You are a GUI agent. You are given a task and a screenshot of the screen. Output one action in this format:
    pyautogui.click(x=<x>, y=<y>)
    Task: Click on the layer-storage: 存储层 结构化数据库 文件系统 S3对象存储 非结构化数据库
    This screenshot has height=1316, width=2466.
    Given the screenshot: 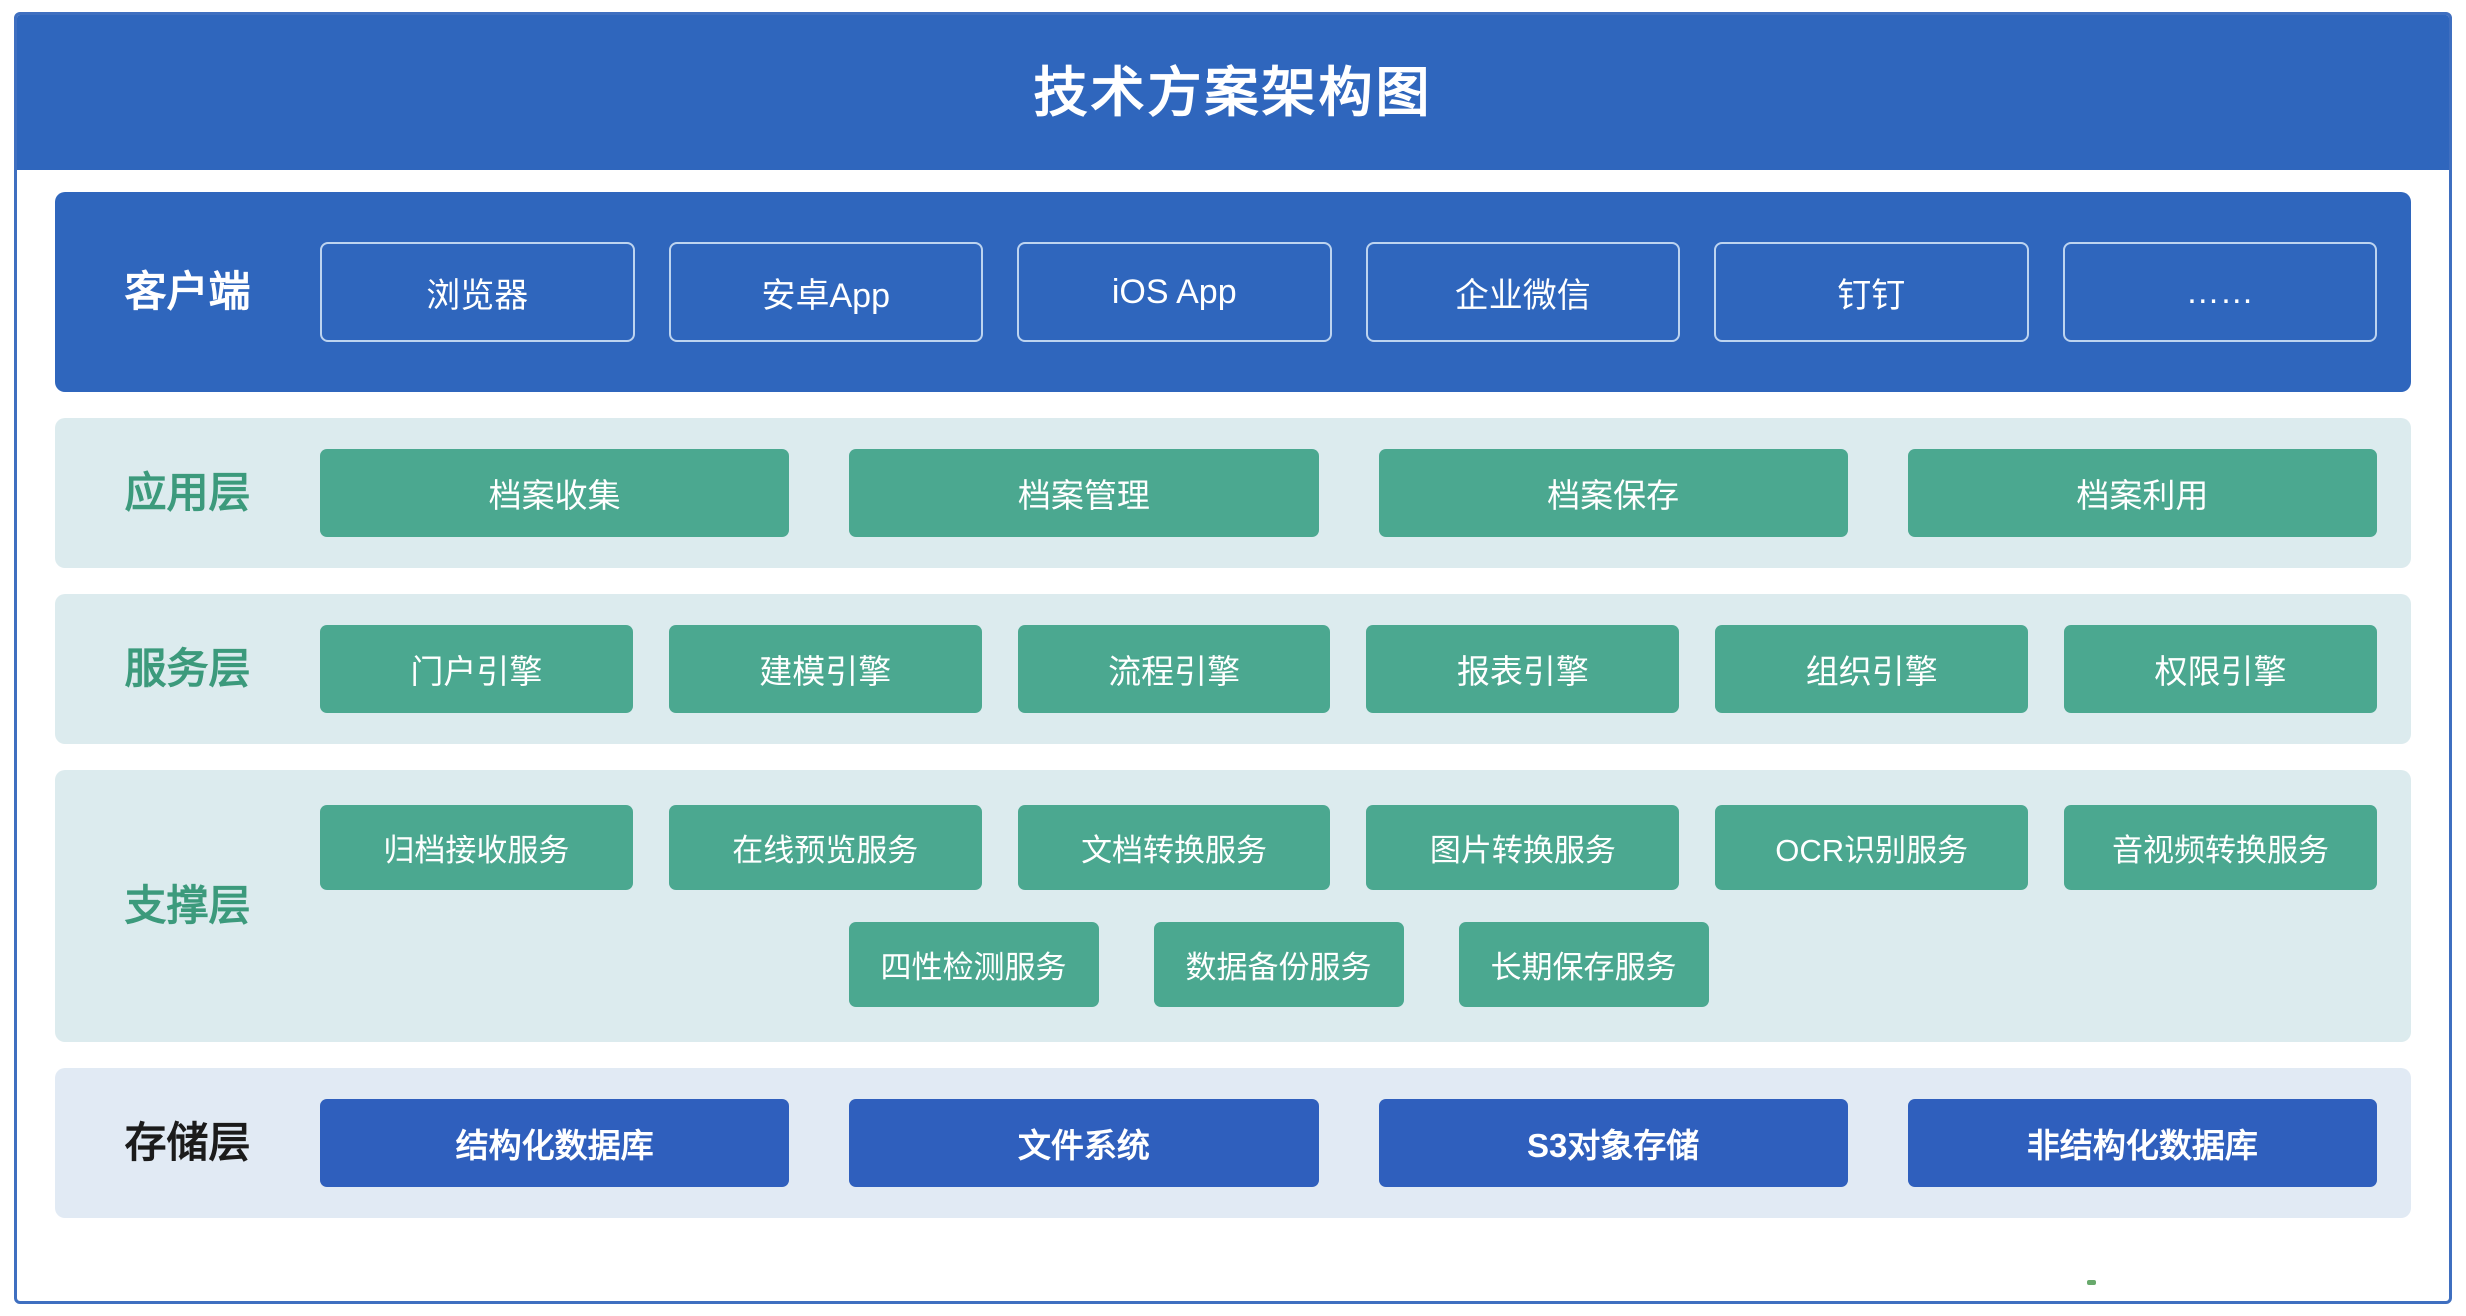 What is the action you would take?
    pyautogui.click(x=1233, y=1143)
    